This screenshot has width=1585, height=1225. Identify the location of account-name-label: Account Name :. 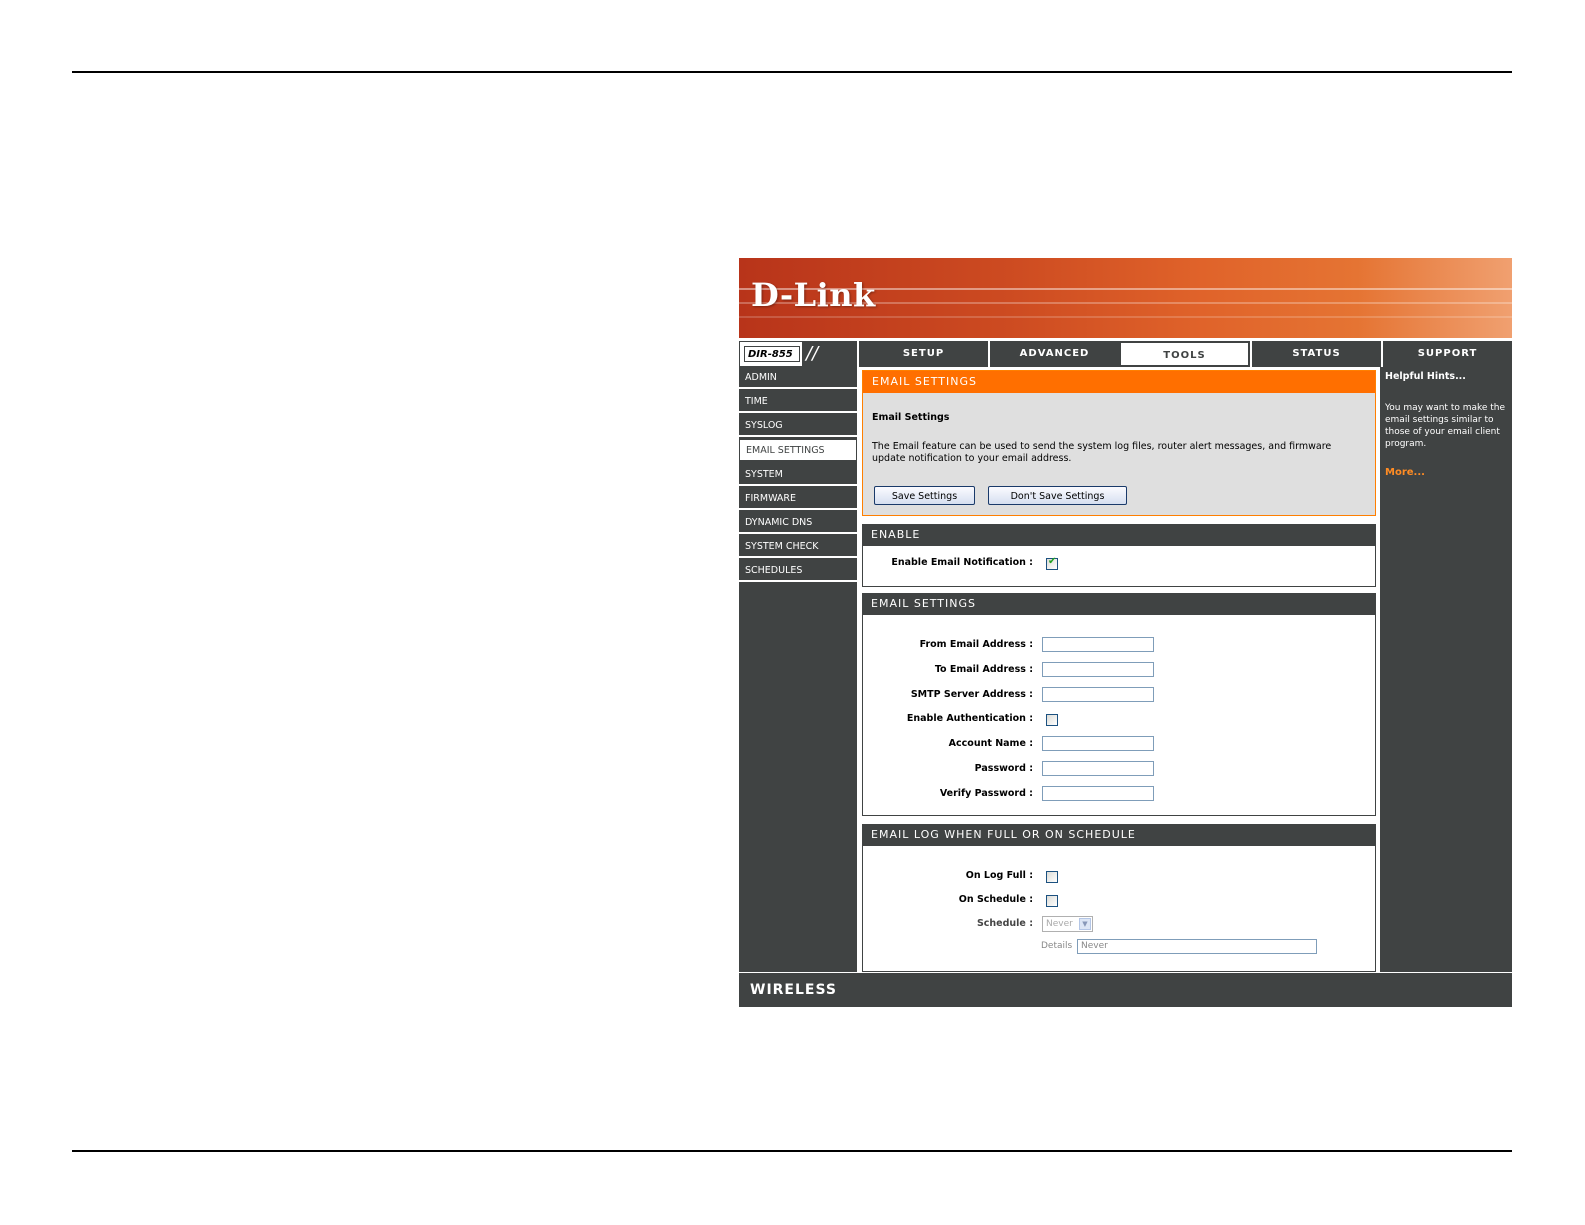
(990, 743).